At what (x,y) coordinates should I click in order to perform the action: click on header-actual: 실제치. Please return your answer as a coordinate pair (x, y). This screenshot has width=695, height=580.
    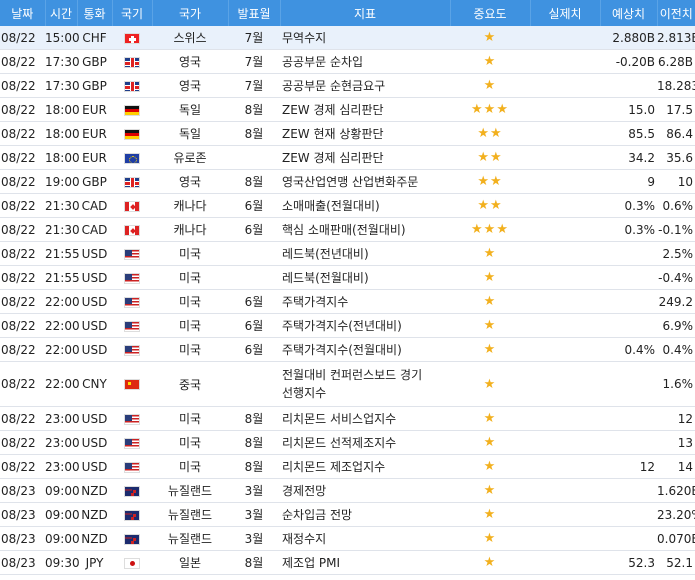
    Looking at the image, I should click on (565, 13).